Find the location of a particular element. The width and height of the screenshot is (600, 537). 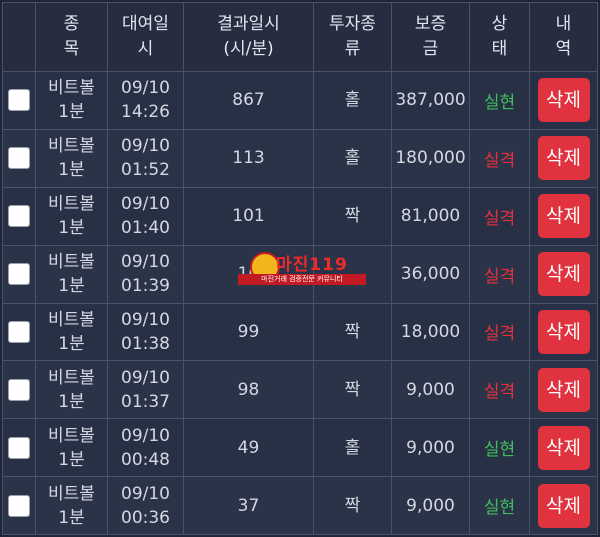

row-result: 867 is located at coordinates (248, 100).